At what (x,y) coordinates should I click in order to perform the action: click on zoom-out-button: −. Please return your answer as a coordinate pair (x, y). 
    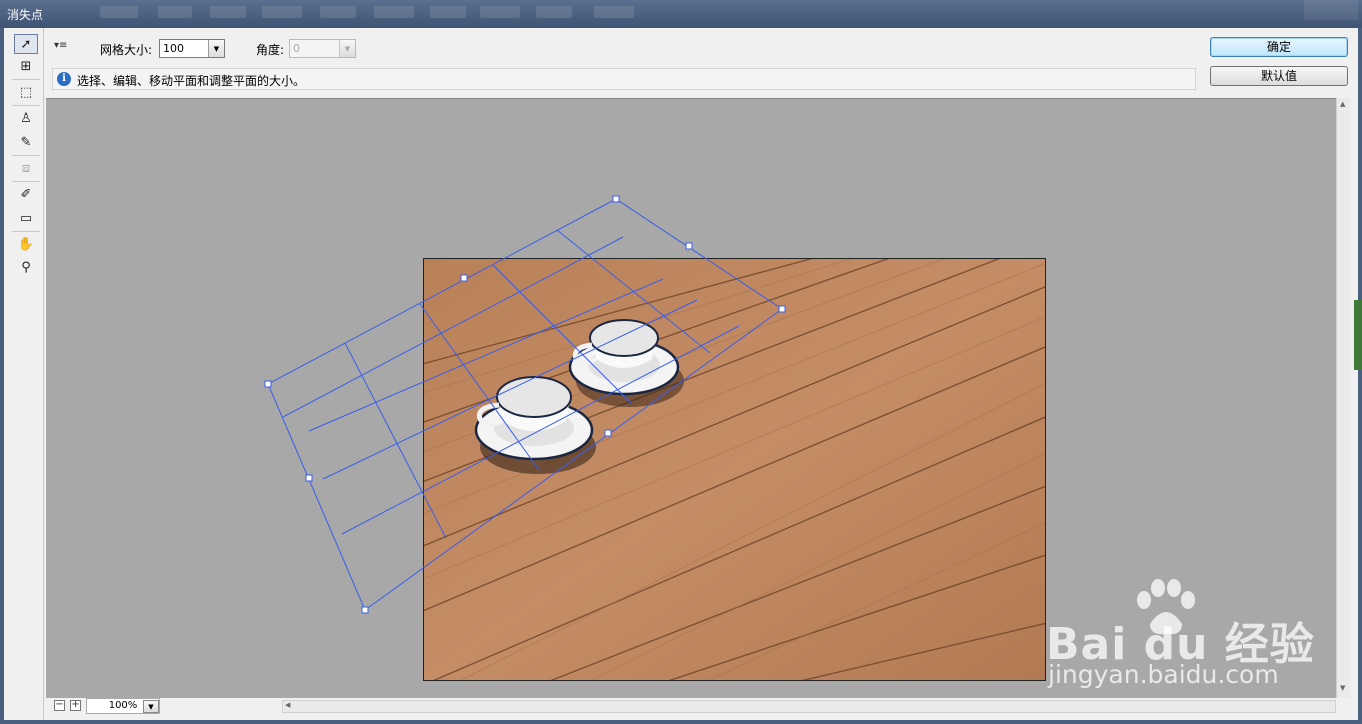
    Looking at the image, I should click on (59, 705).